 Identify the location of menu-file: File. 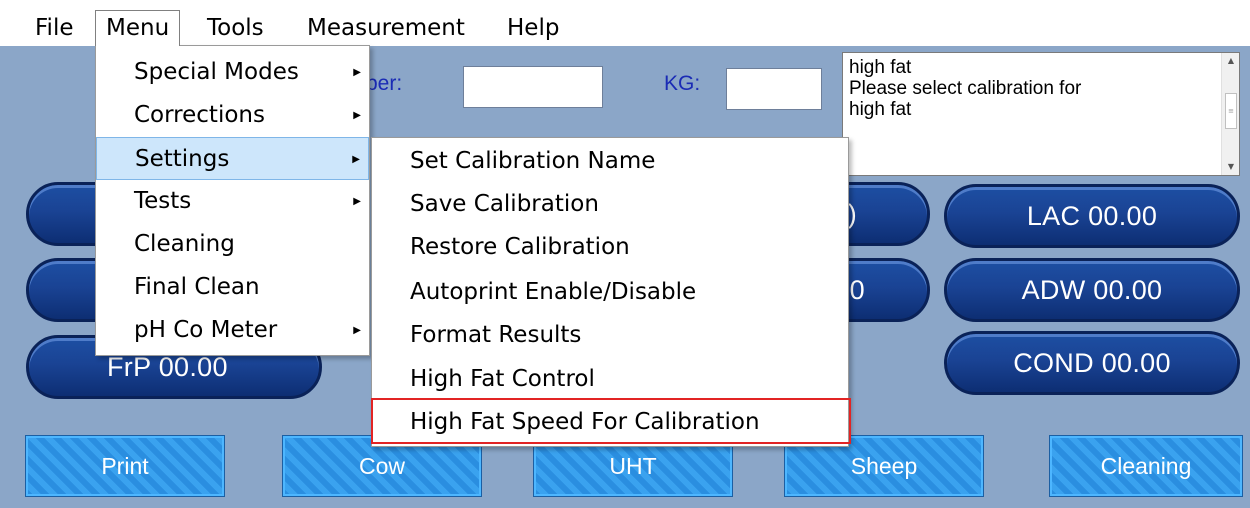
(54, 28).